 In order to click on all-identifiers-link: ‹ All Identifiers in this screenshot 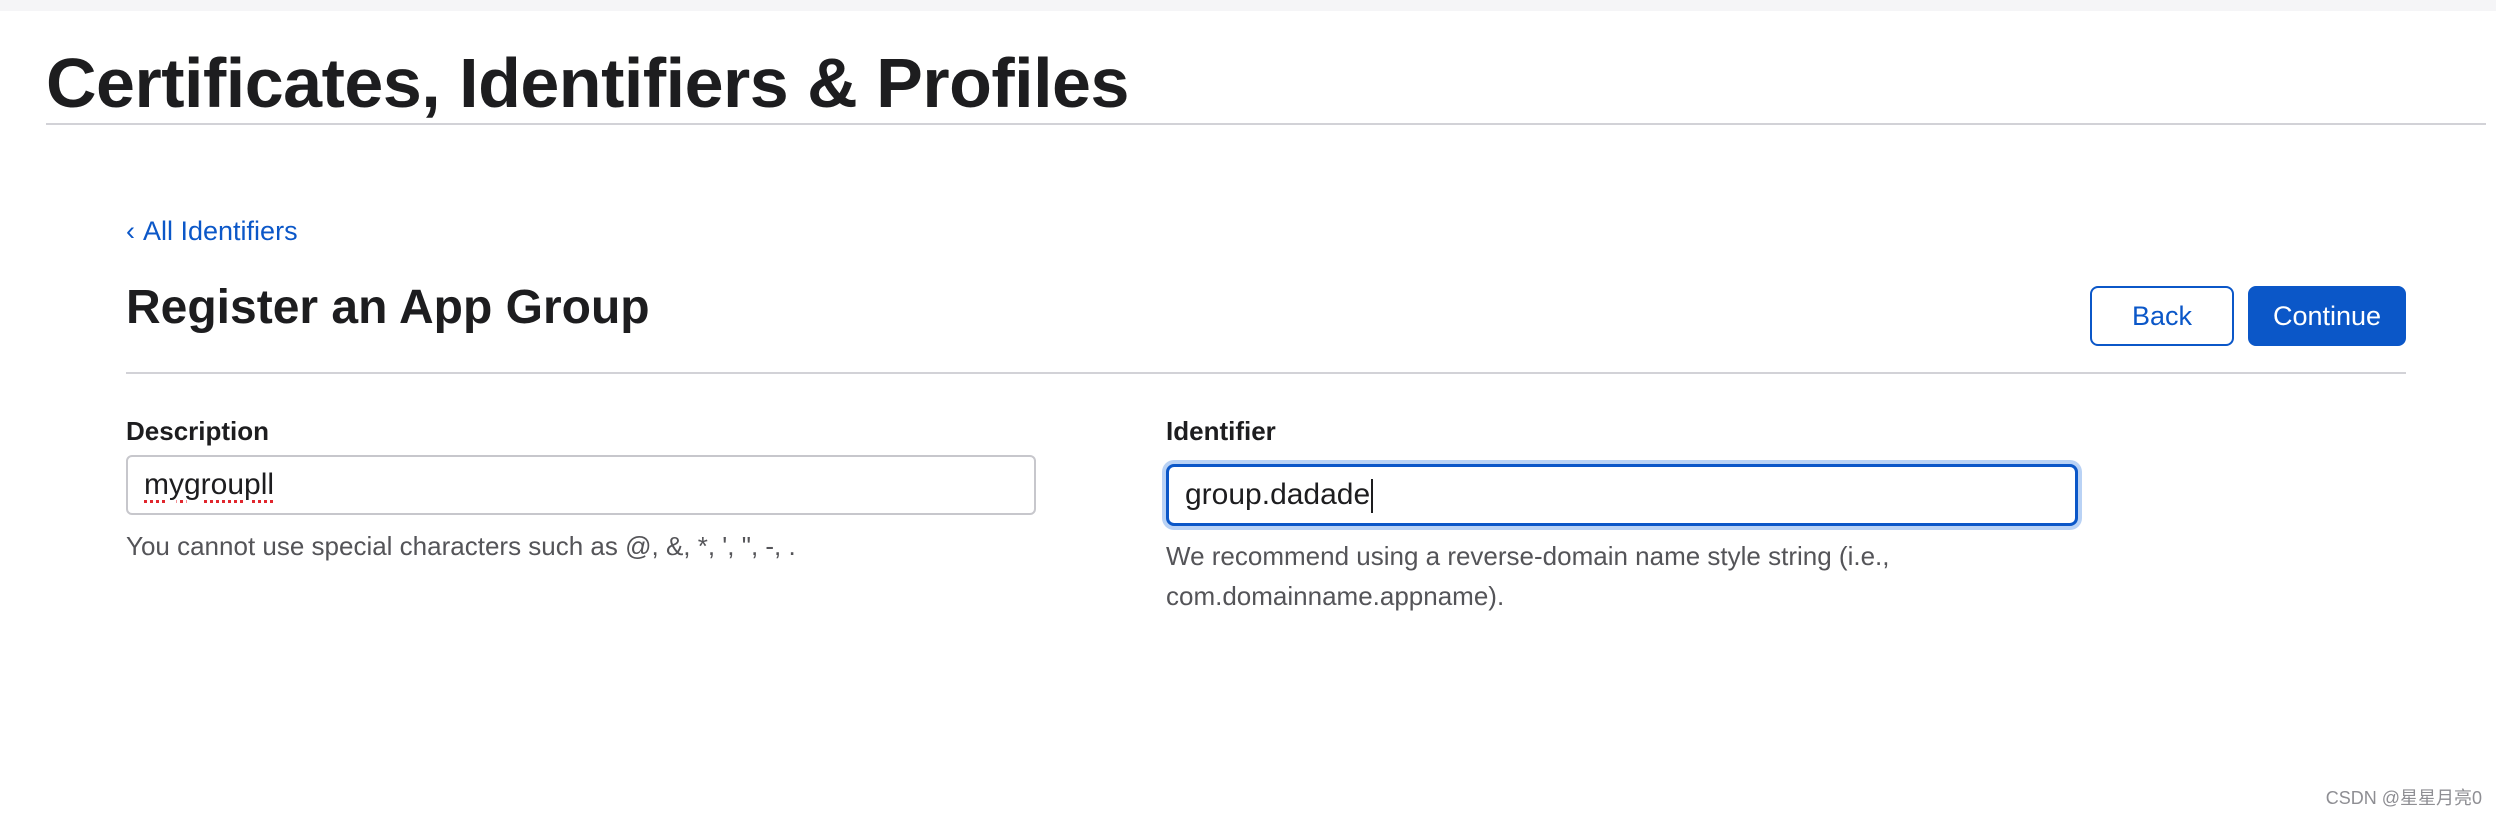, I will do `click(212, 231)`.